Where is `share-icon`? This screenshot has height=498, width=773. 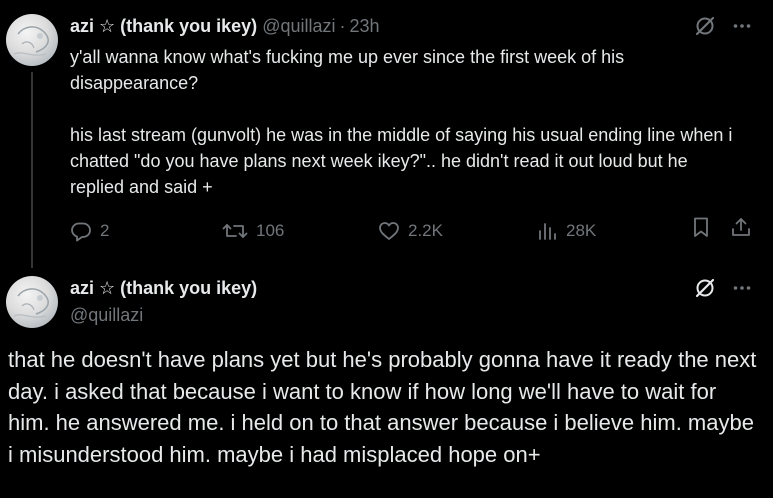 share-icon is located at coordinates (741, 227).